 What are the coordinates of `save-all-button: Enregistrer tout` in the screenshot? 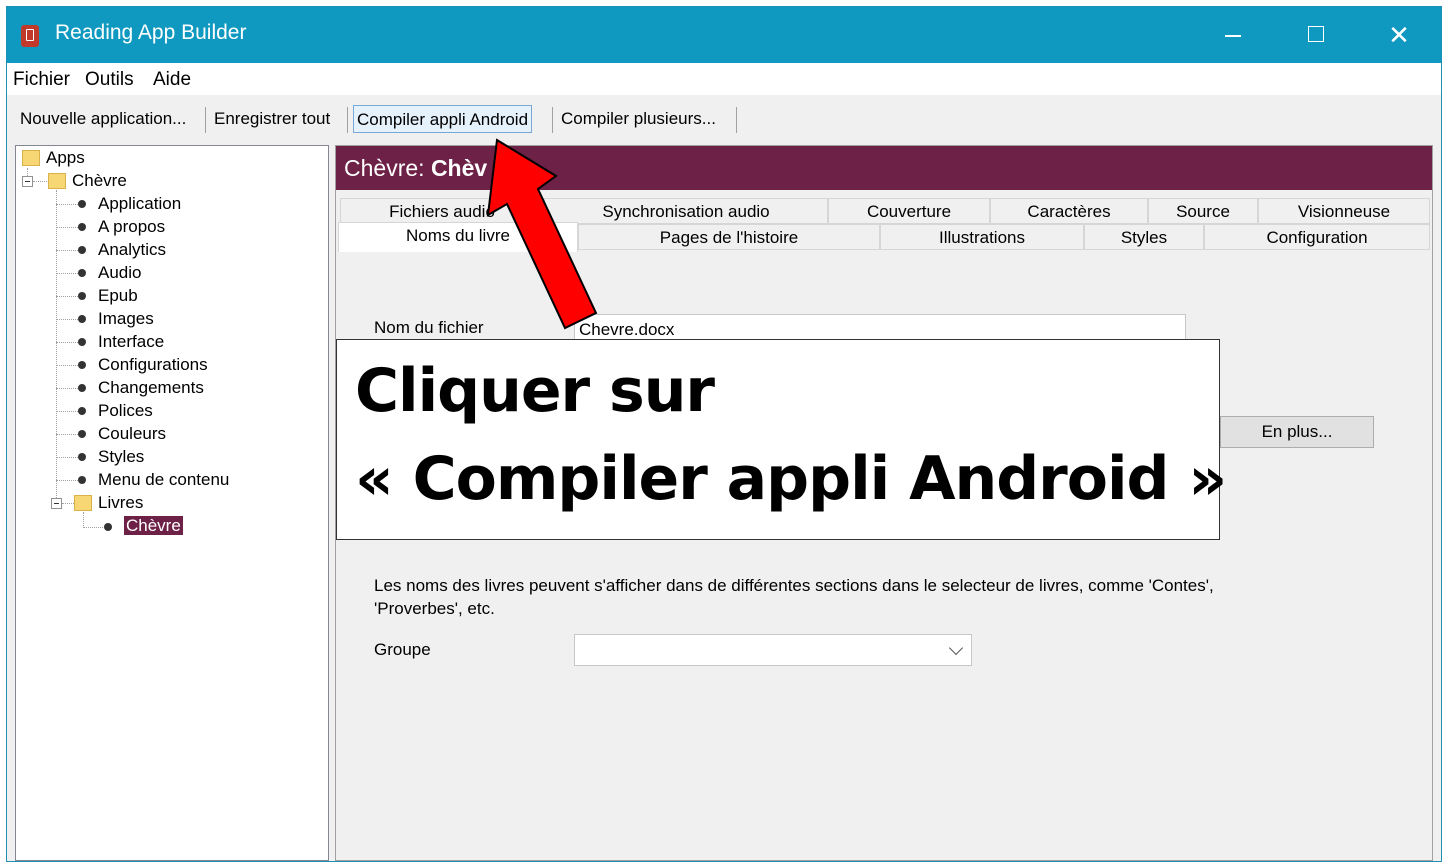 It's located at (272, 119).